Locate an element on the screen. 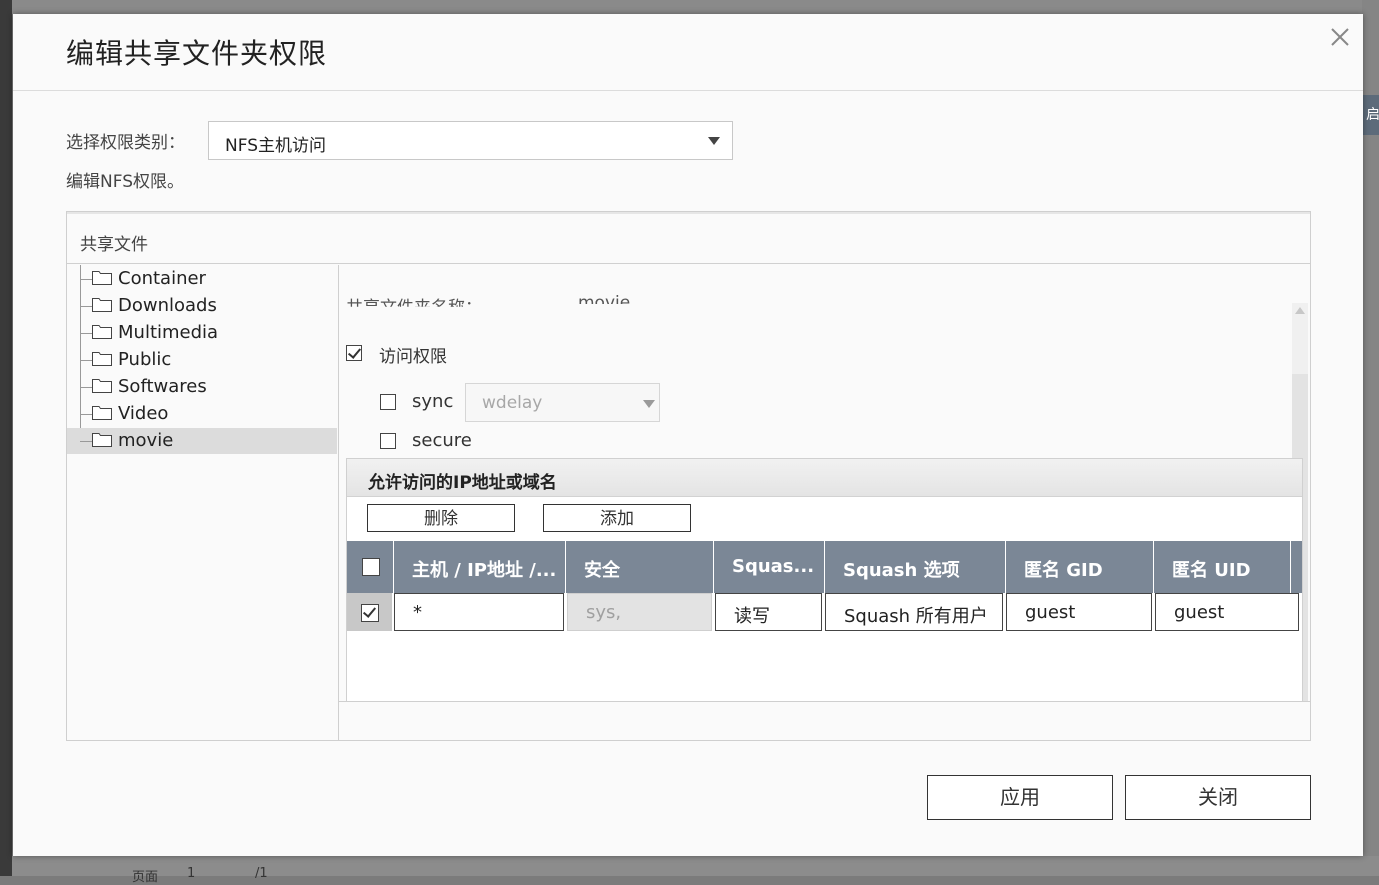 The image size is (1379, 885). tree-item-label: Public is located at coordinates (145, 359).